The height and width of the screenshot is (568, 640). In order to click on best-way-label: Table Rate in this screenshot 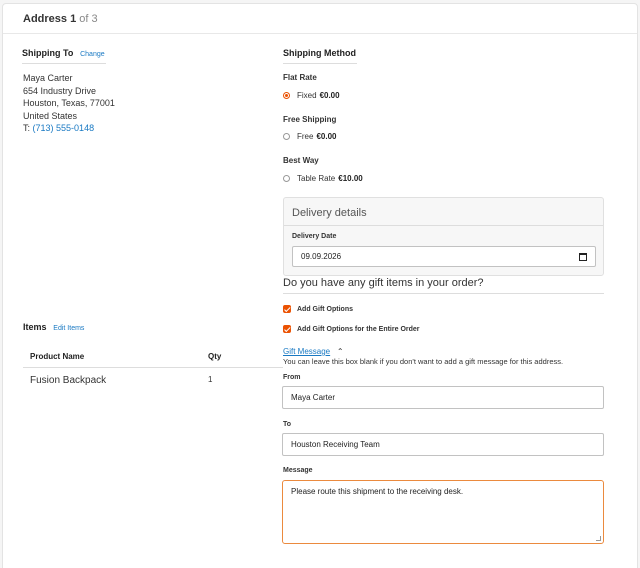, I will do `click(316, 178)`.